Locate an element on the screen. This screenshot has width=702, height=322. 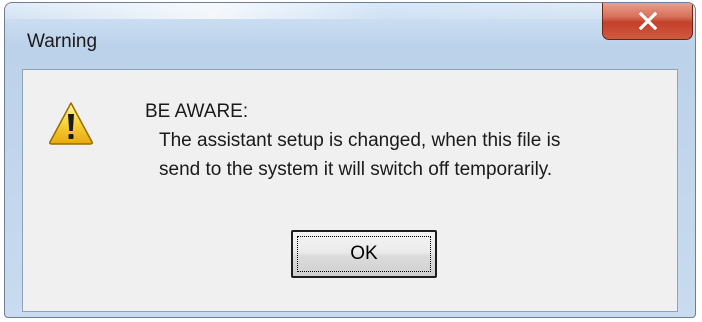
close-icon is located at coordinates (647, 20).